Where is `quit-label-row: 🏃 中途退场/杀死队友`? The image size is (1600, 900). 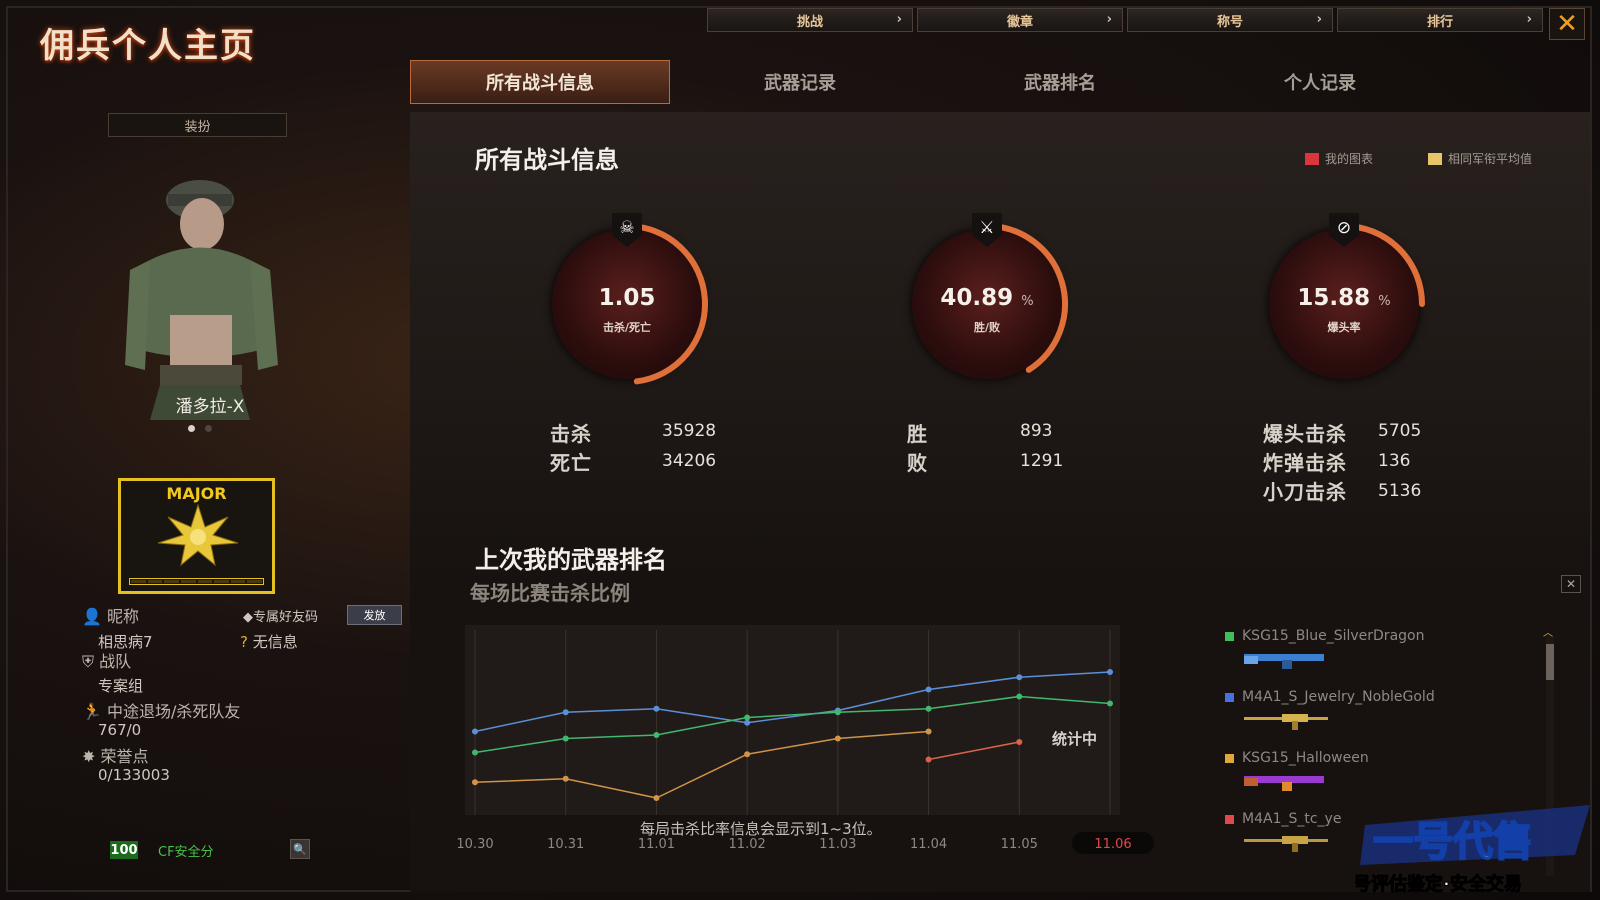 quit-label-row: 🏃 中途退场/杀死队友 is located at coordinates (161, 710).